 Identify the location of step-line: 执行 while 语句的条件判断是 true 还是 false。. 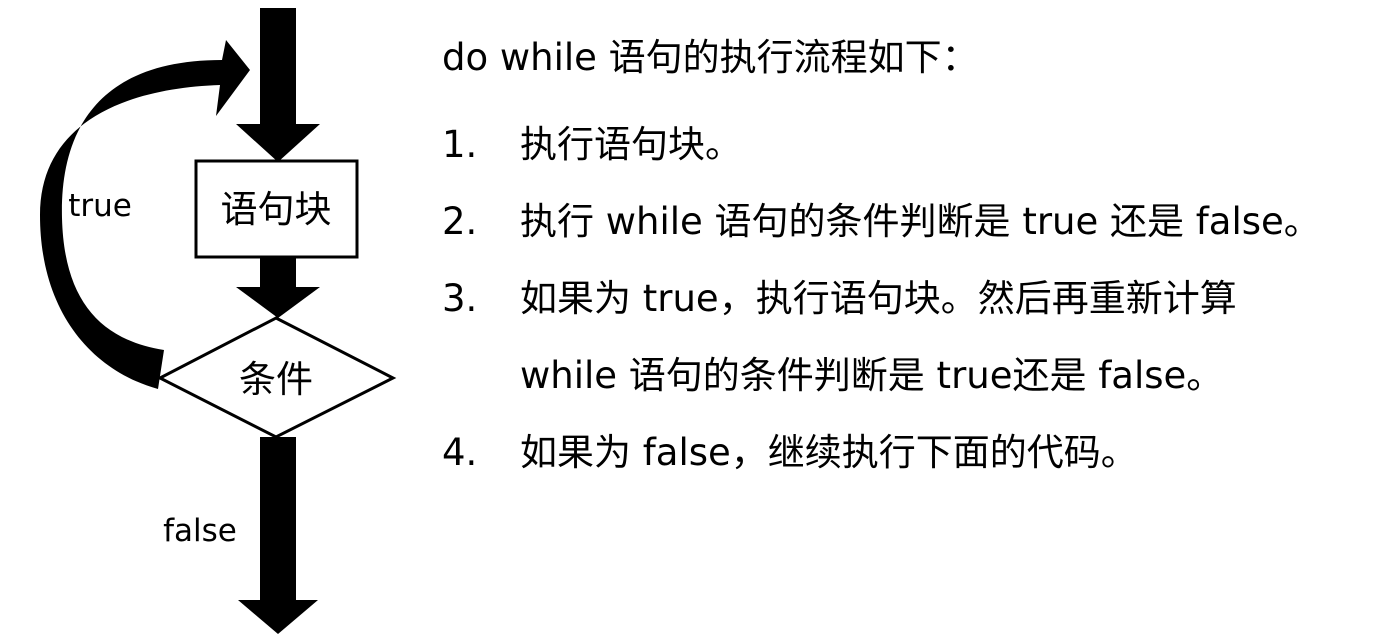
(920, 221).